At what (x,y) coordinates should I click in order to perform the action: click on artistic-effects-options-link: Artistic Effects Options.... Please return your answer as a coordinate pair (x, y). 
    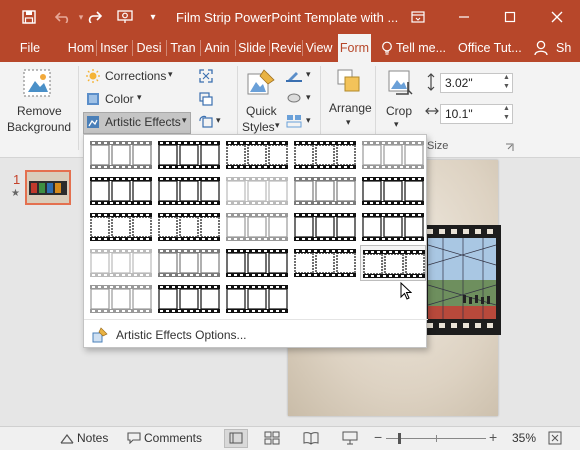
    Looking at the image, I should click on (181, 335).